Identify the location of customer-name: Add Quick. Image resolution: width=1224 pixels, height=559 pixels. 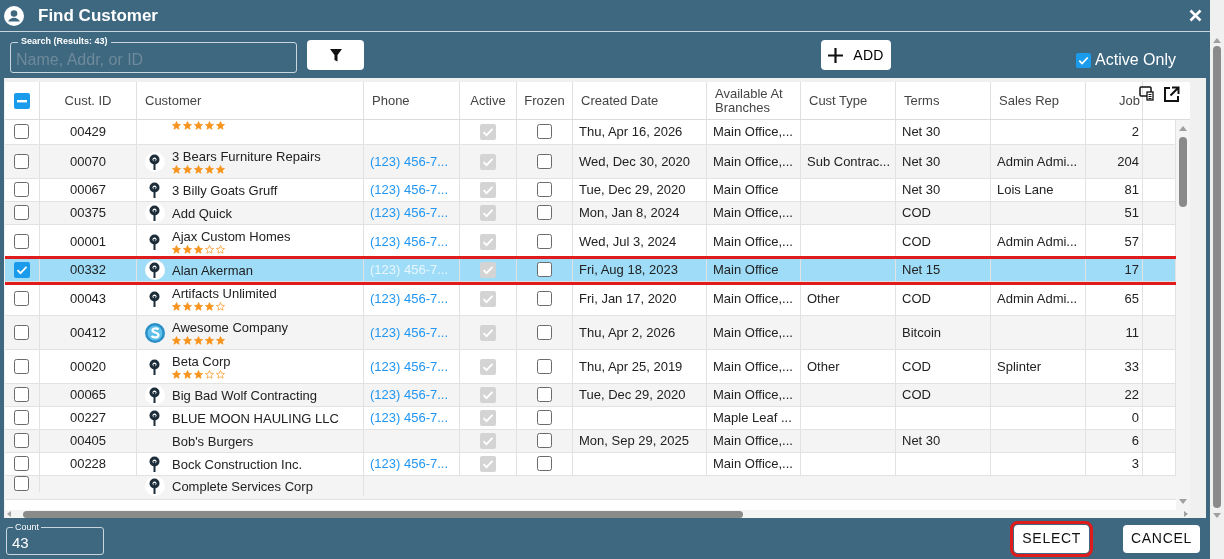
(202, 213).